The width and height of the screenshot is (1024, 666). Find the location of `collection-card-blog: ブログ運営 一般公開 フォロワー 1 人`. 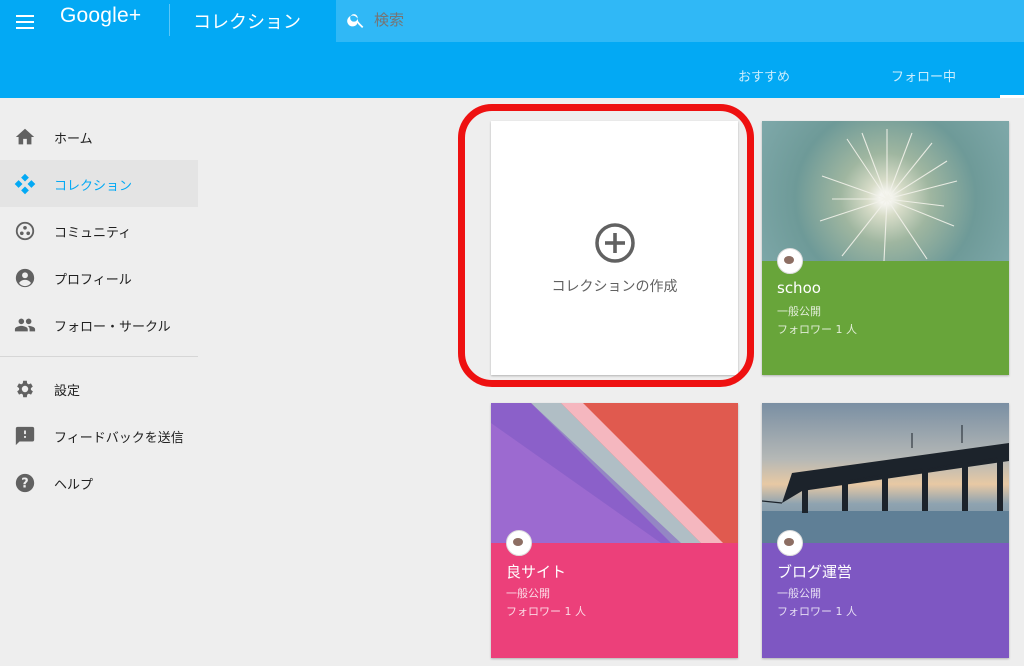

collection-card-blog: ブログ運営 一般公開 フォロワー 1 人 is located at coordinates (885, 530).